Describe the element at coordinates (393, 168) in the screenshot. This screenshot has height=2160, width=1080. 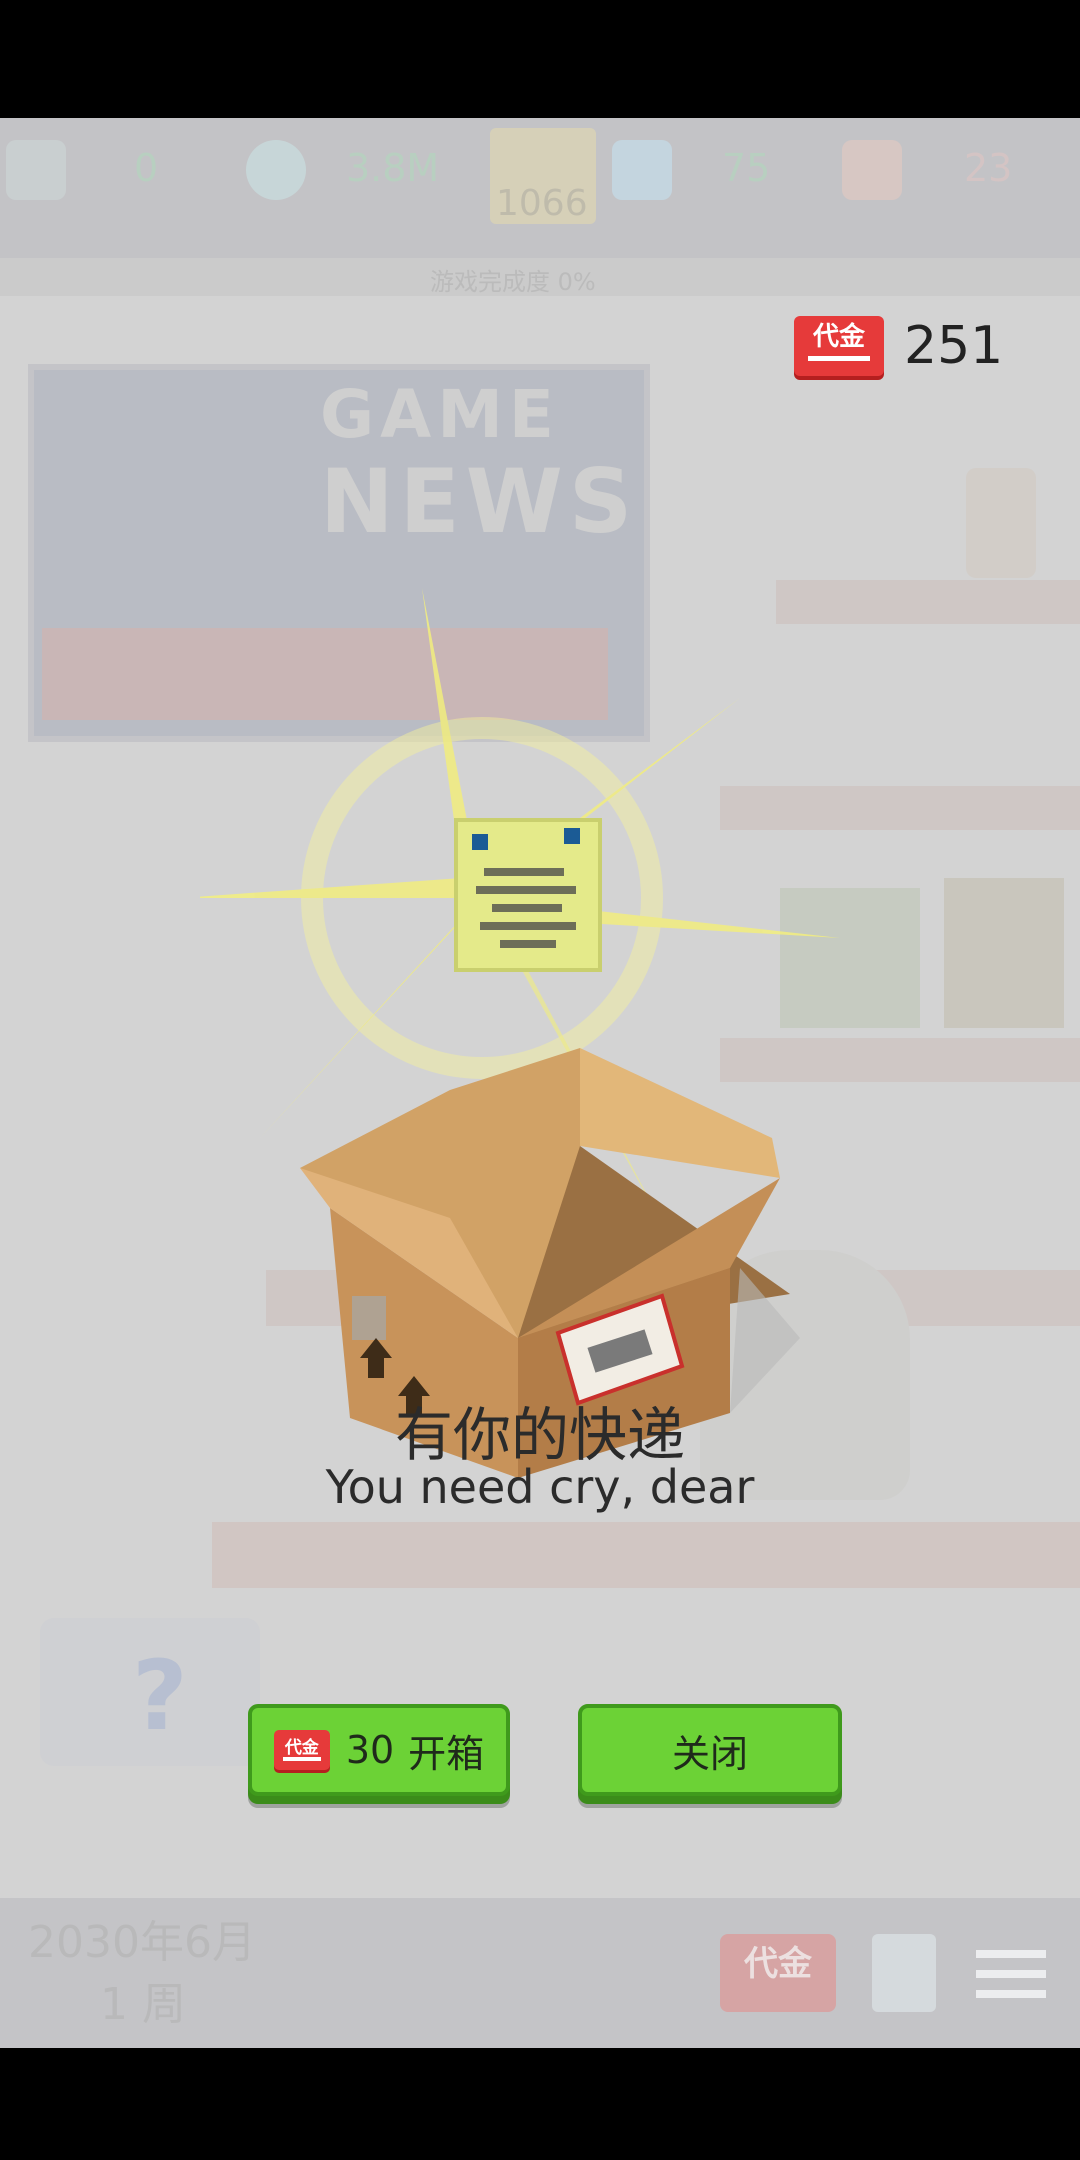
I see `money-amount: 3.8M` at that location.